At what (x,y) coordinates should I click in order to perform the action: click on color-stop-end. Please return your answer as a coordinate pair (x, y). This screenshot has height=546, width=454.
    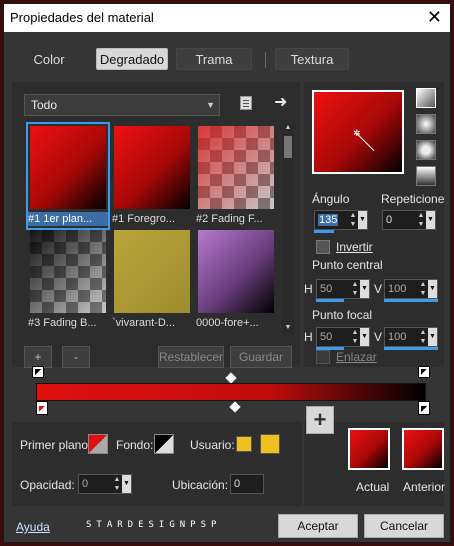
    Looking at the image, I should click on (424, 408).